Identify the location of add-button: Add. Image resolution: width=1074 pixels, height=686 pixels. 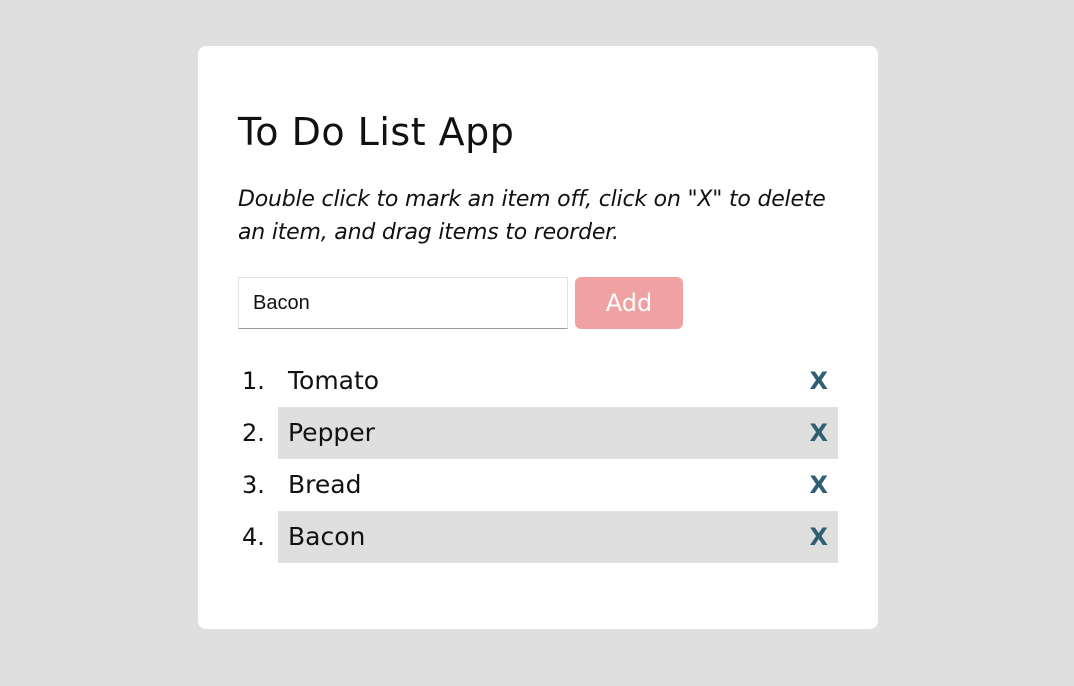
(629, 303).